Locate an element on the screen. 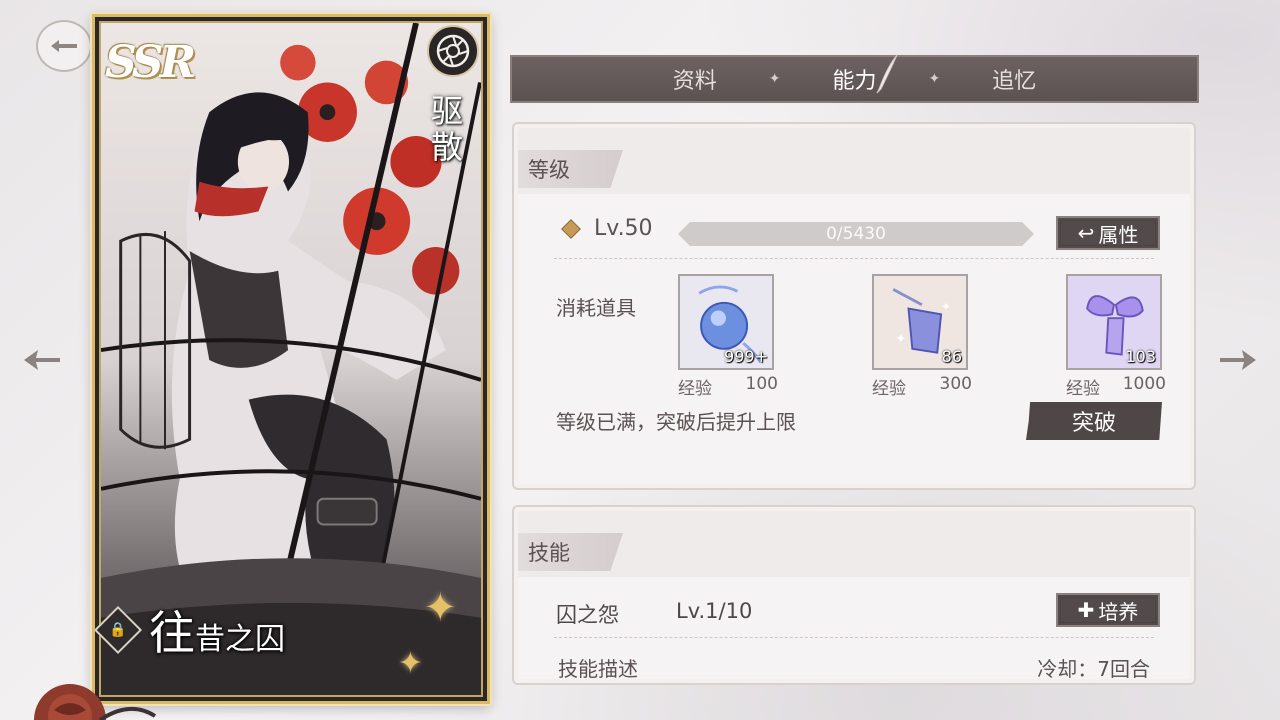  rarity-label: SSR is located at coordinates (150, 62).